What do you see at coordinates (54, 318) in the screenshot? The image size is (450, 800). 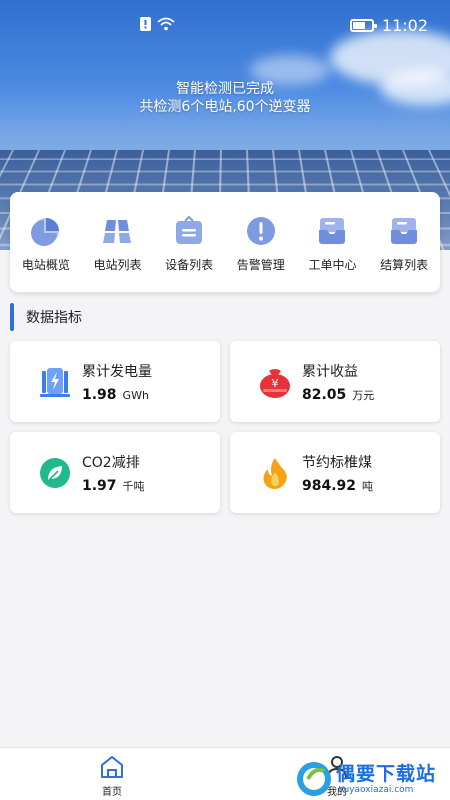 I see `section-title: 数据指标` at bounding box center [54, 318].